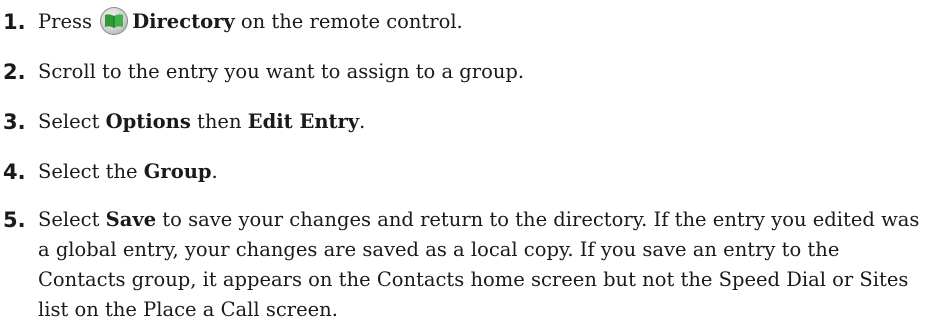  Describe the element at coordinates (348, 21) in the screenshot. I see `step-text-tail: on the remote control.` at that location.